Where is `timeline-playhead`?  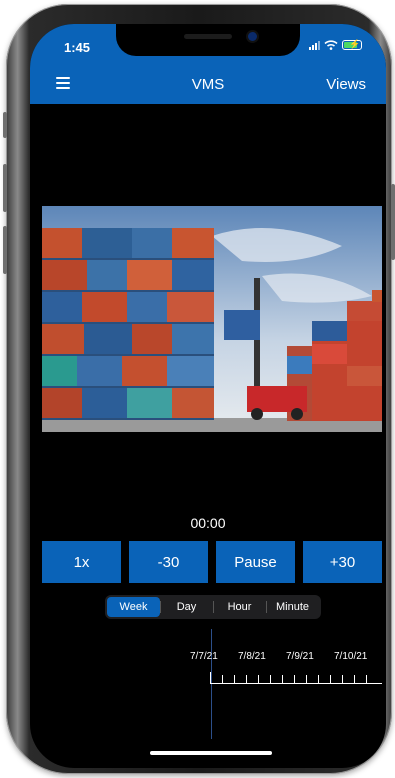
timeline-playhead is located at coordinates (211, 684).